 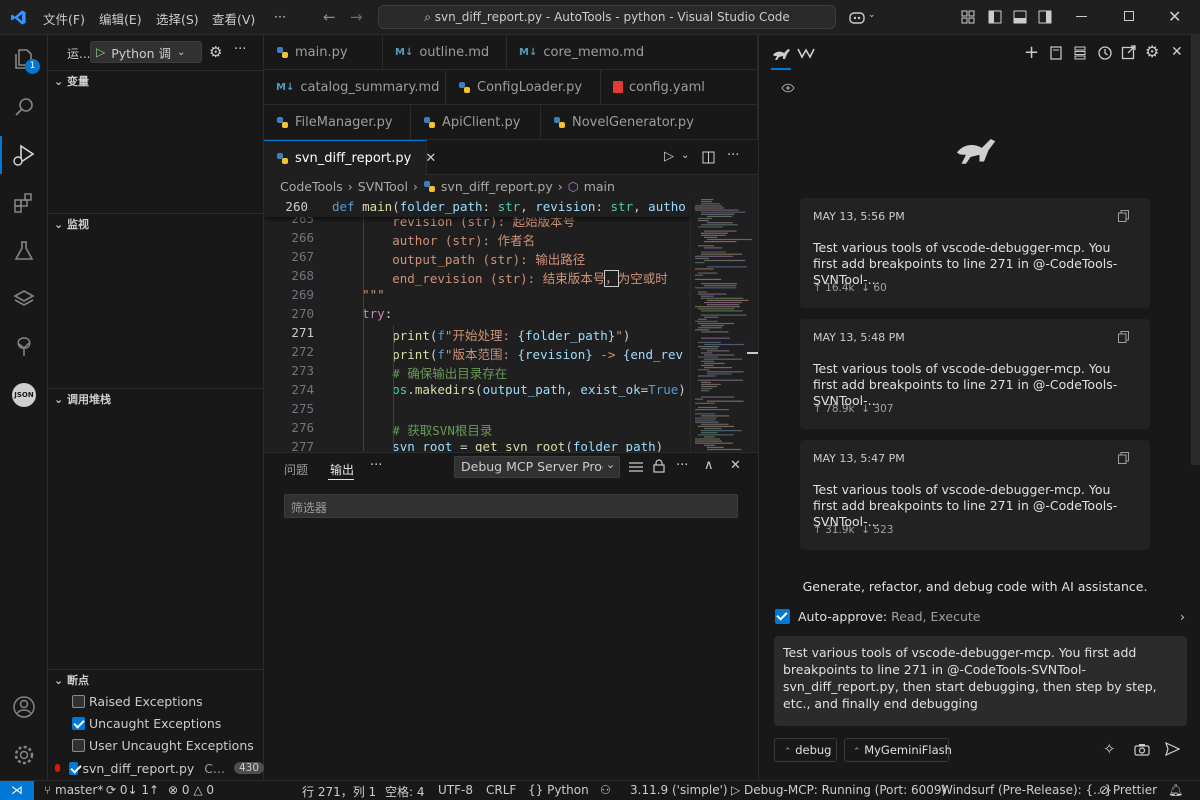 What do you see at coordinates (497, 186) in the screenshot?
I see `breadcrumb-item: svn_diff_report.py` at bounding box center [497, 186].